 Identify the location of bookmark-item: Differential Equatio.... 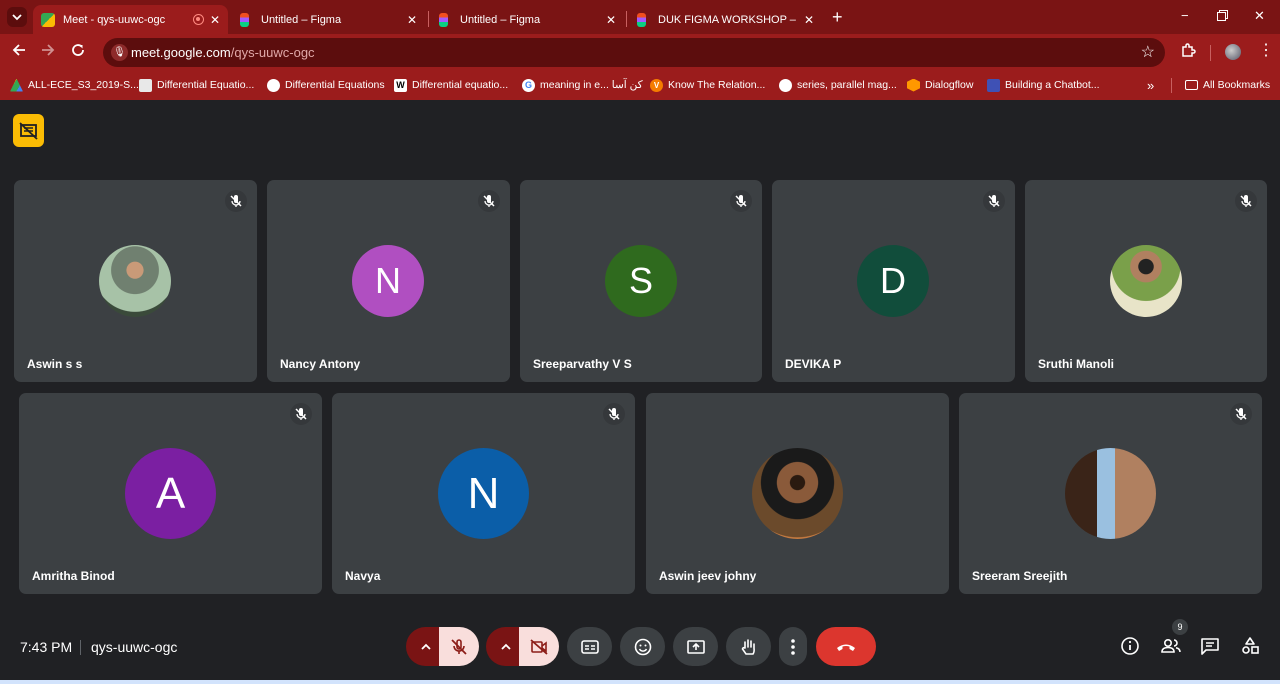
(196, 85).